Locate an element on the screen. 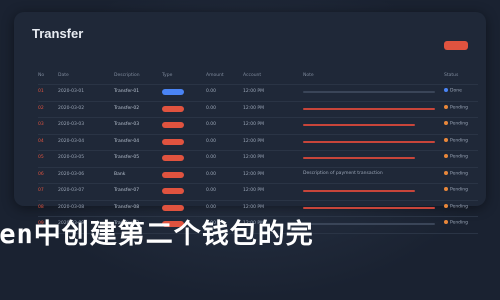 The image size is (500, 300). header-type: Type is located at coordinates (167, 75).